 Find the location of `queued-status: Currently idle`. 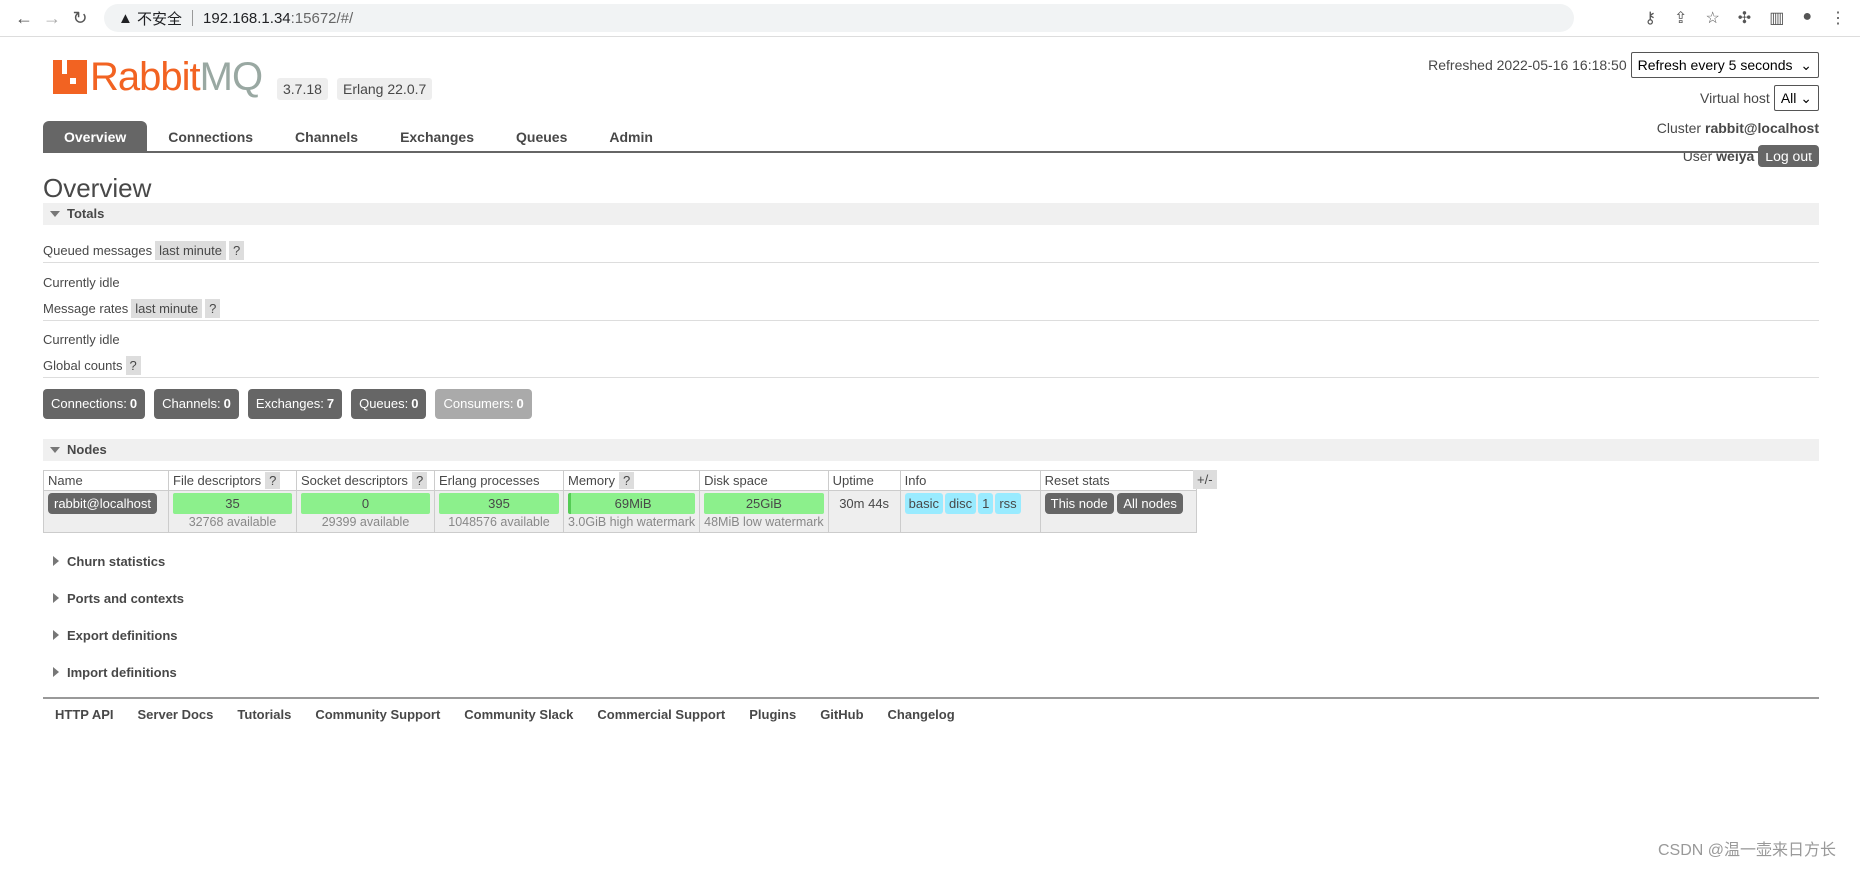

queued-status: Currently idle is located at coordinates (81, 282).